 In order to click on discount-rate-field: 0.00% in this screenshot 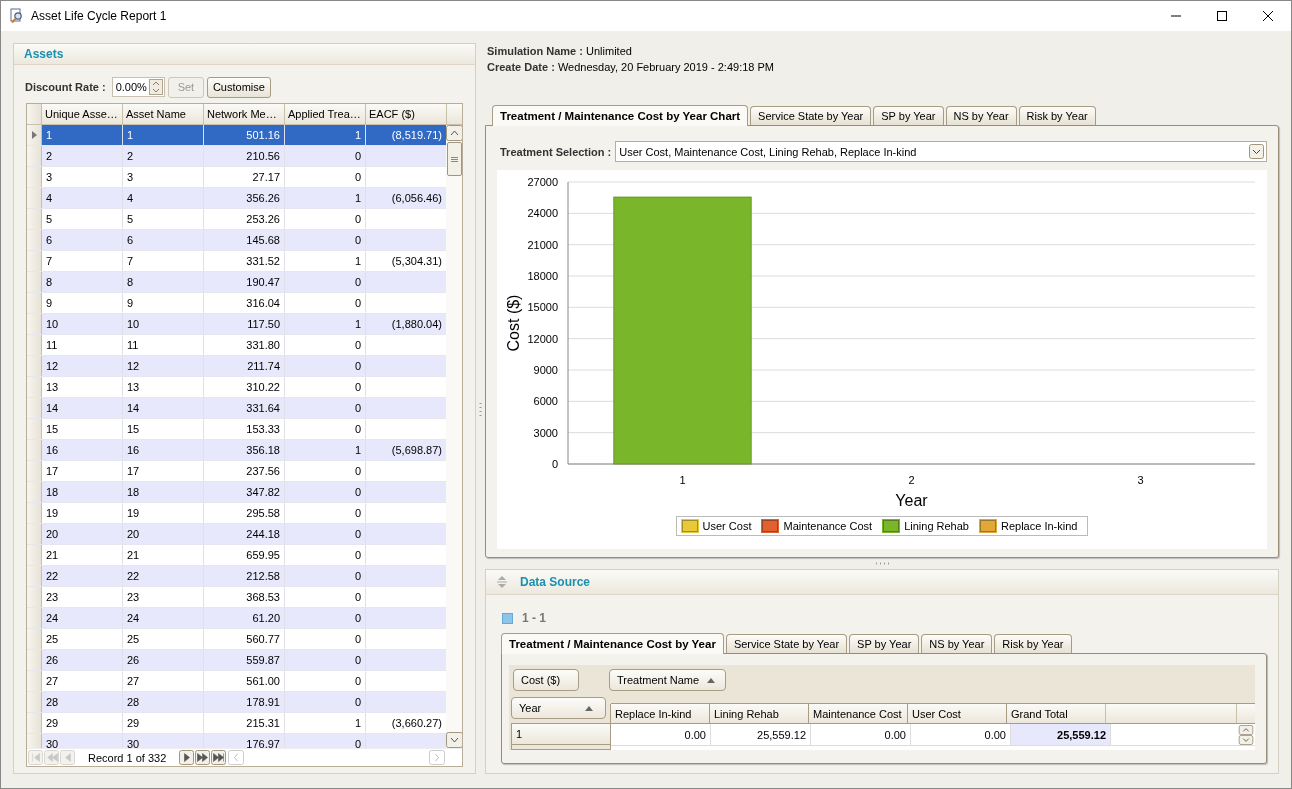, I will do `click(138, 87)`.